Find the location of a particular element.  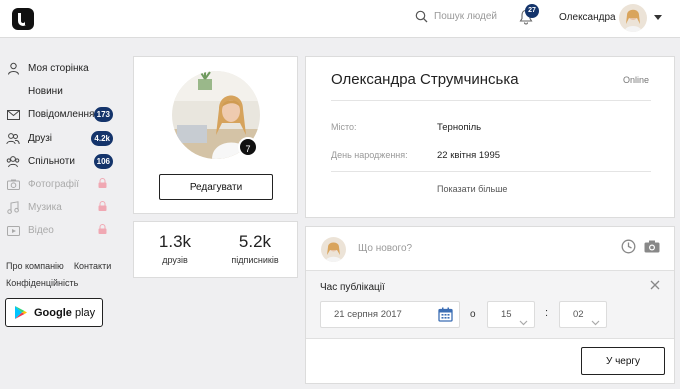

friends-stat: 1.3k друзів is located at coordinates (175, 248).